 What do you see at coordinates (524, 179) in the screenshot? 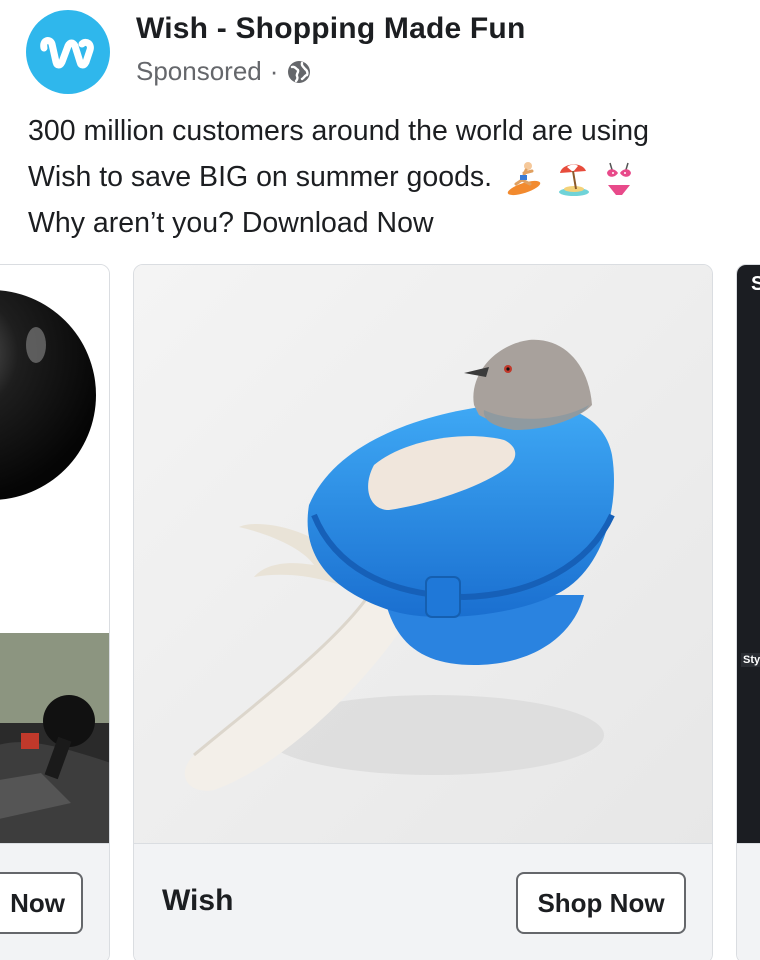
I see `surfer-emoji-icon` at bounding box center [524, 179].